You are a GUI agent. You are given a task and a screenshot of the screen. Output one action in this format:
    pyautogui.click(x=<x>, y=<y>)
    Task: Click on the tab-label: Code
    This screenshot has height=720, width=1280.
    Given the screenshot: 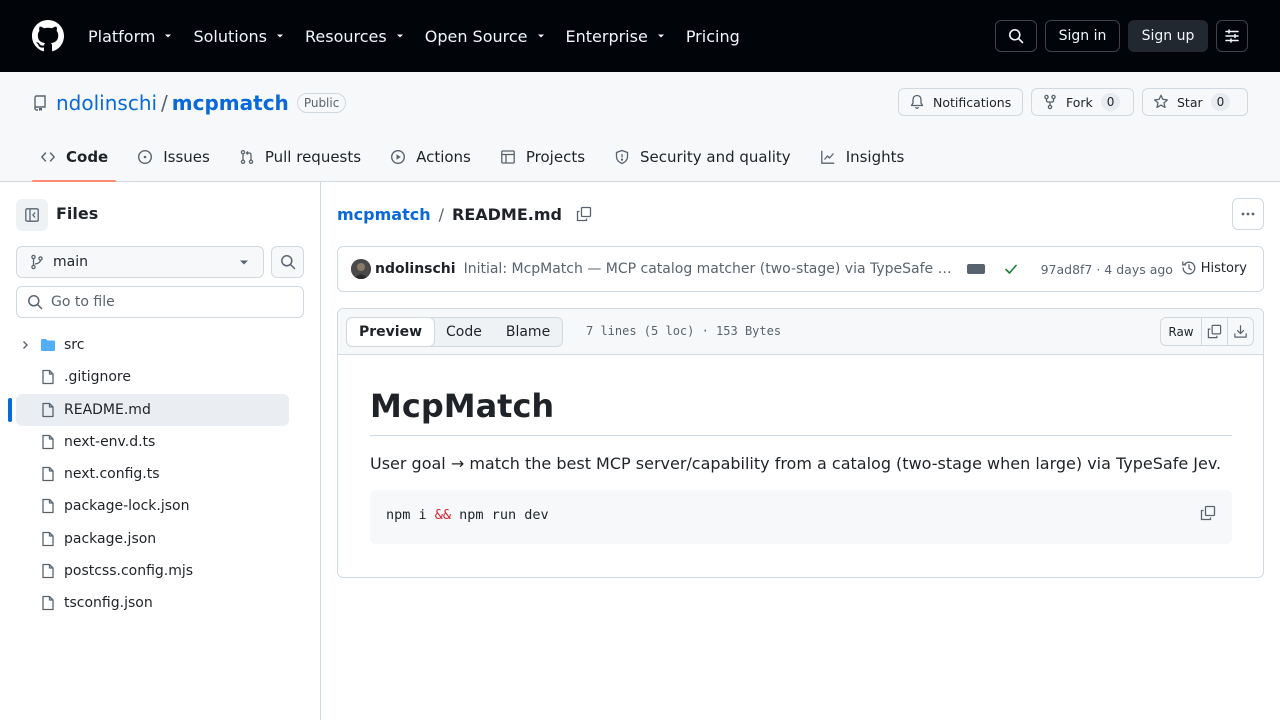 What is the action you would take?
    pyautogui.click(x=87, y=157)
    